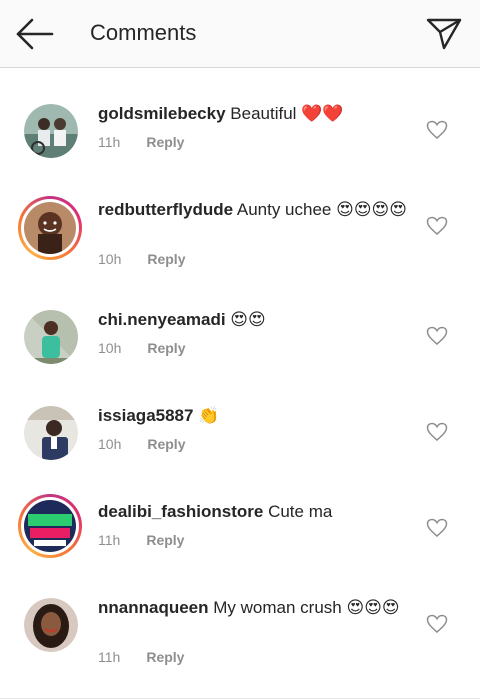  What do you see at coordinates (284, 209) in the screenshot?
I see `comment-text: Aunty uchee` at bounding box center [284, 209].